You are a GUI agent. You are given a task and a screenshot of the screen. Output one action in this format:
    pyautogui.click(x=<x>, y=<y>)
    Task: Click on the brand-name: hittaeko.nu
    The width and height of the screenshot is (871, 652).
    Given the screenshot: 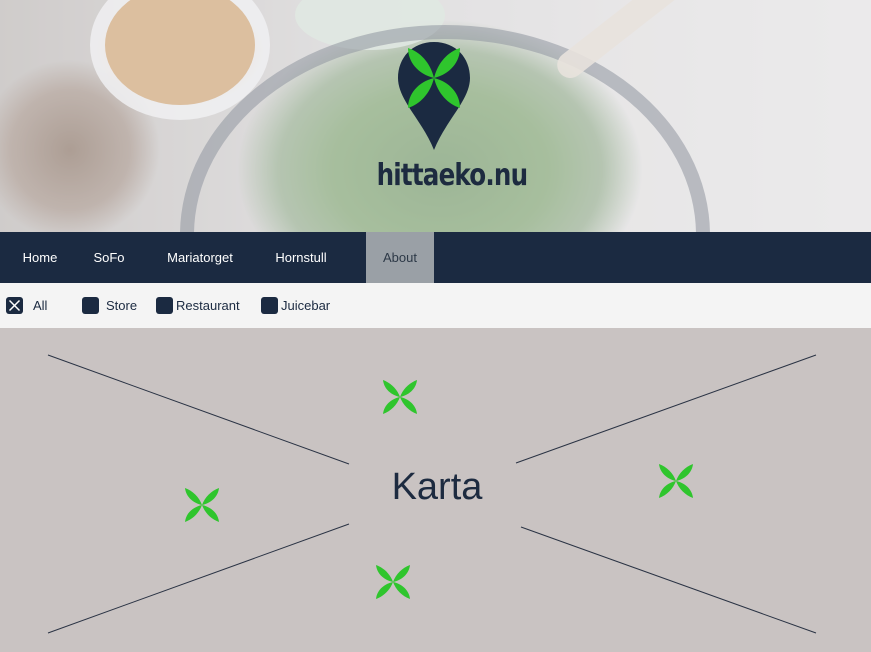 What is the action you would take?
    pyautogui.click(x=452, y=175)
    